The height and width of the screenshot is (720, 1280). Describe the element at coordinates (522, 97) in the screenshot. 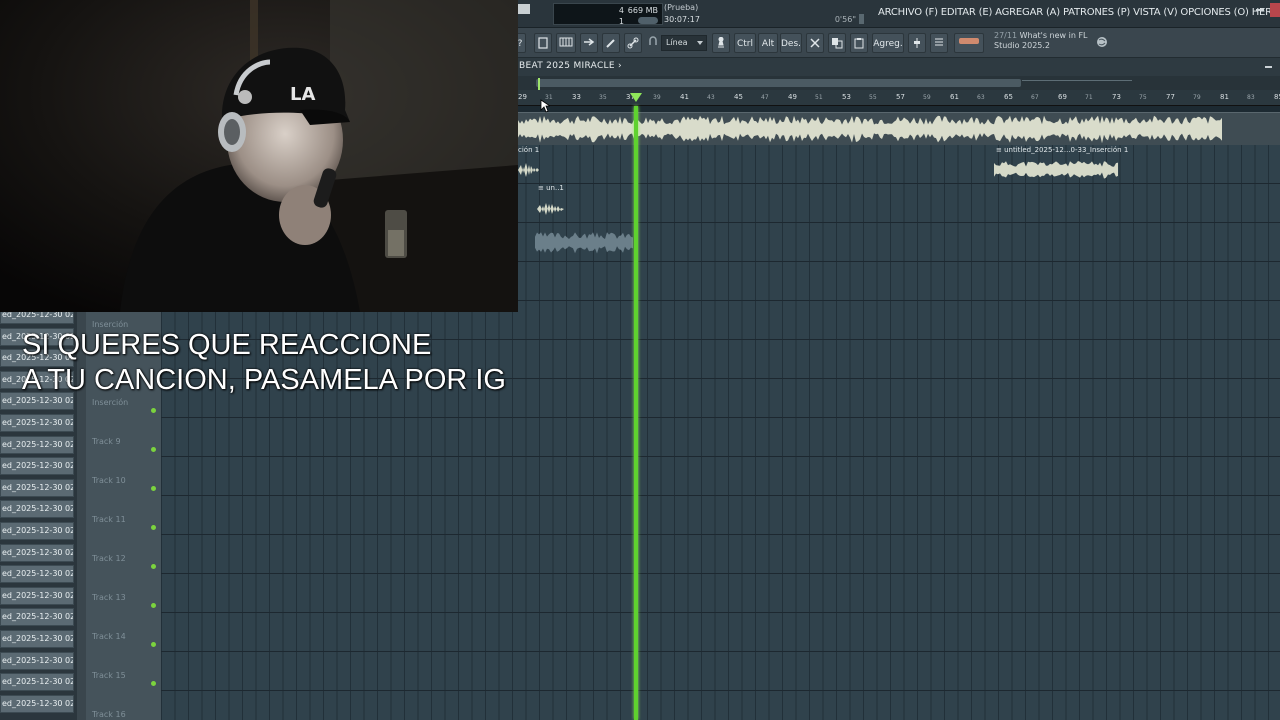

I see `ruler-mark: 29` at that location.